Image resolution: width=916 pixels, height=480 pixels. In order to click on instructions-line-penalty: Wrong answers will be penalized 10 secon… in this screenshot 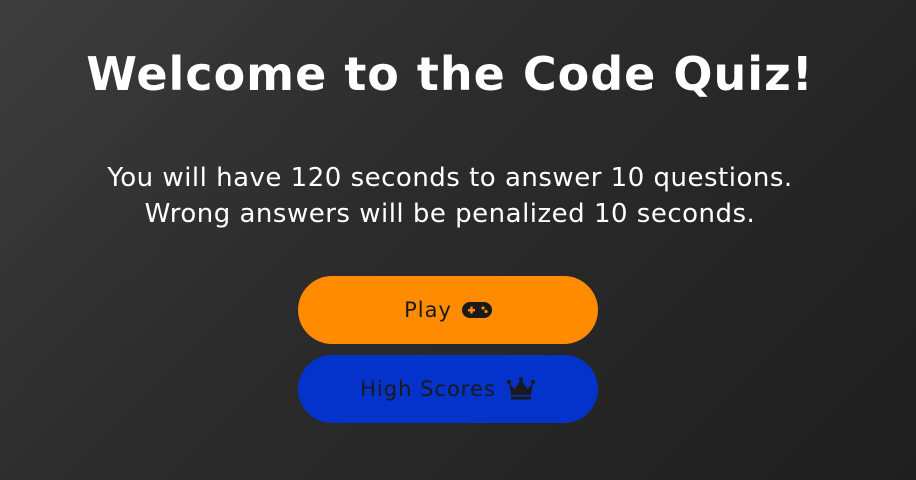, I will do `click(450, 214)`.